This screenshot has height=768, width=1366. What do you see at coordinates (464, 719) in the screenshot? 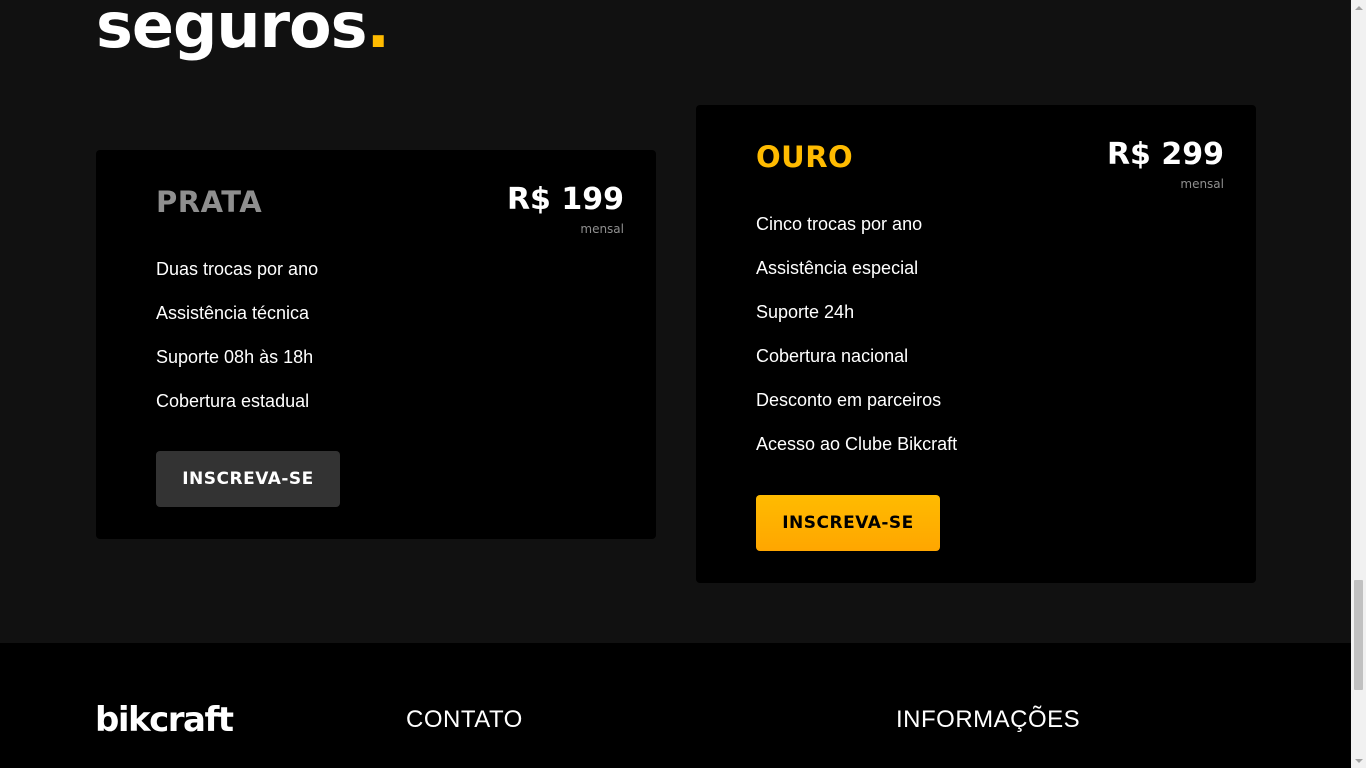
I see `footer-contact-title: CONTATO` at bounding box center [464, 719].